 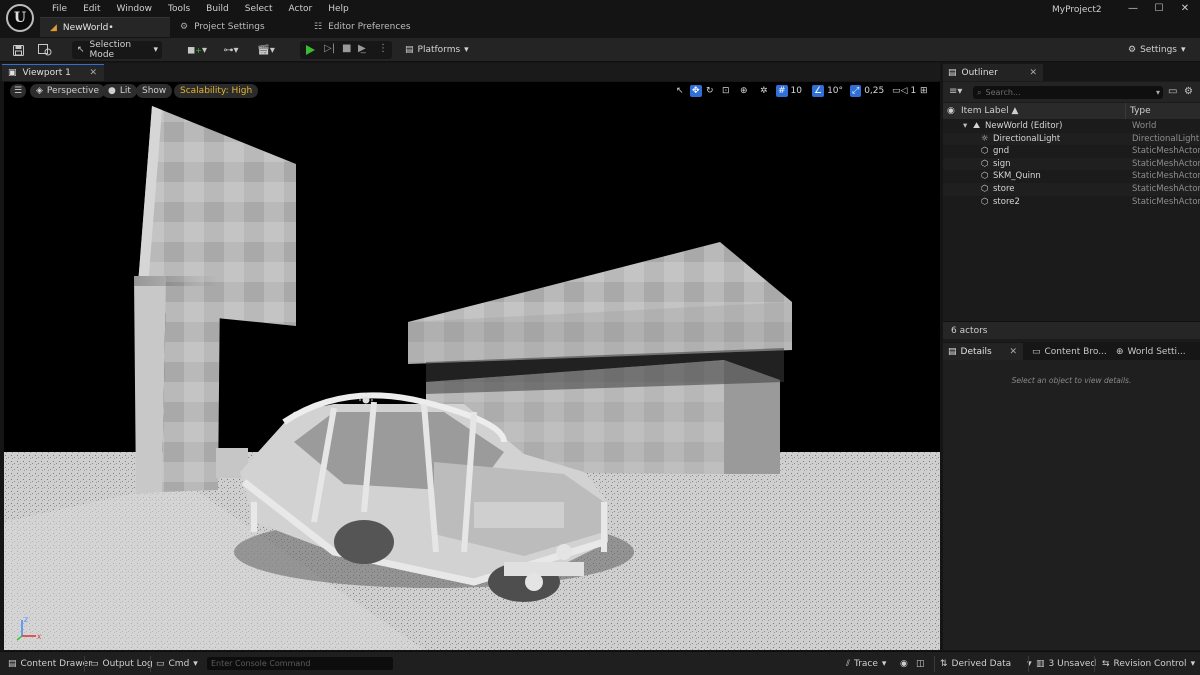 What do you see at coordinates (744, 91) in the screenshot?
I see `world-space-icon: ⊕` at bounding box center [744, 91].